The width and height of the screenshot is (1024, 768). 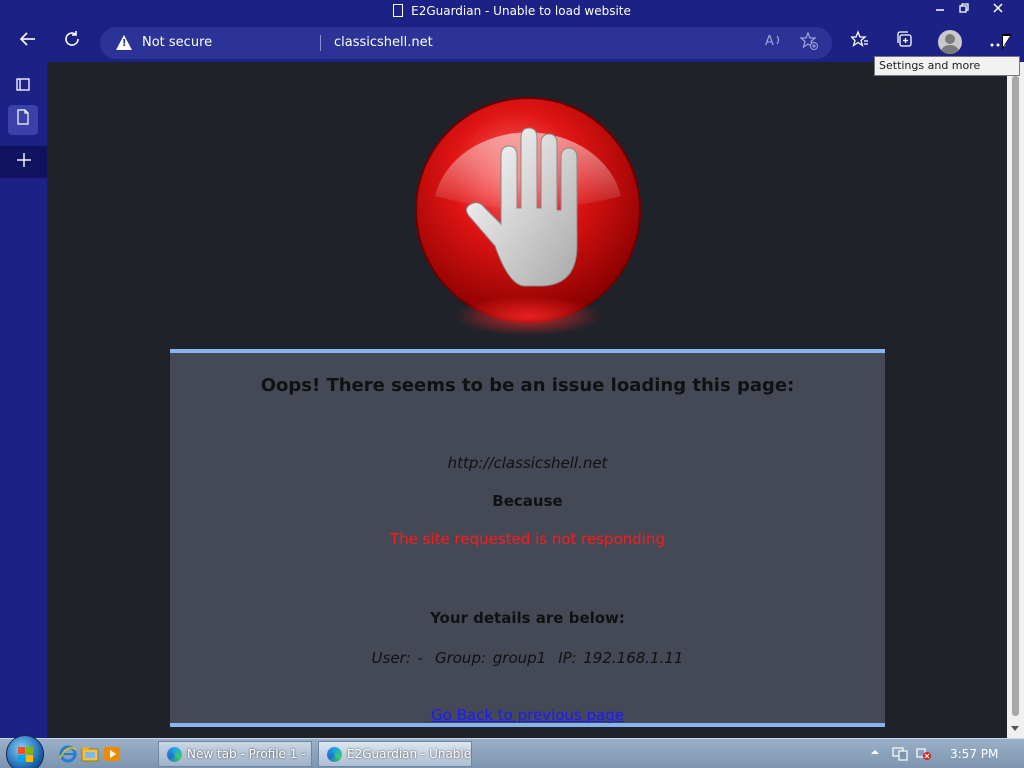 I want to click on show-hidden-icons-button, so click(x=875, y=753).